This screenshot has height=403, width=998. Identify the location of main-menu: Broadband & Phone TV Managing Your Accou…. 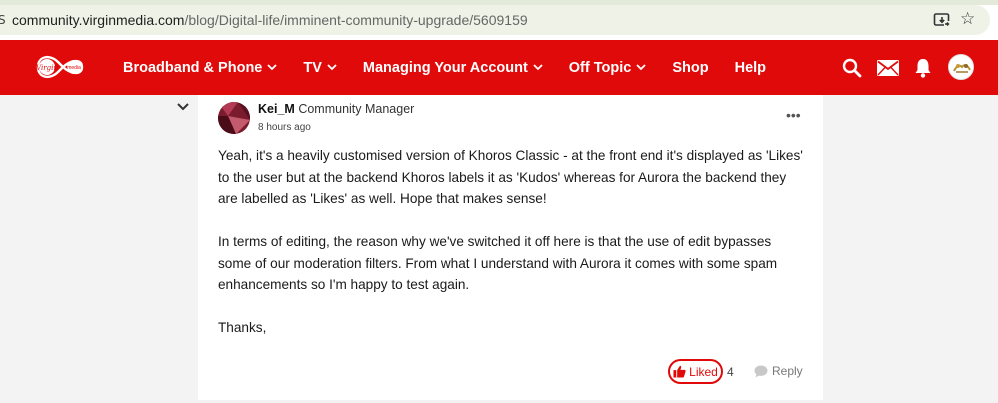
(457, 67).